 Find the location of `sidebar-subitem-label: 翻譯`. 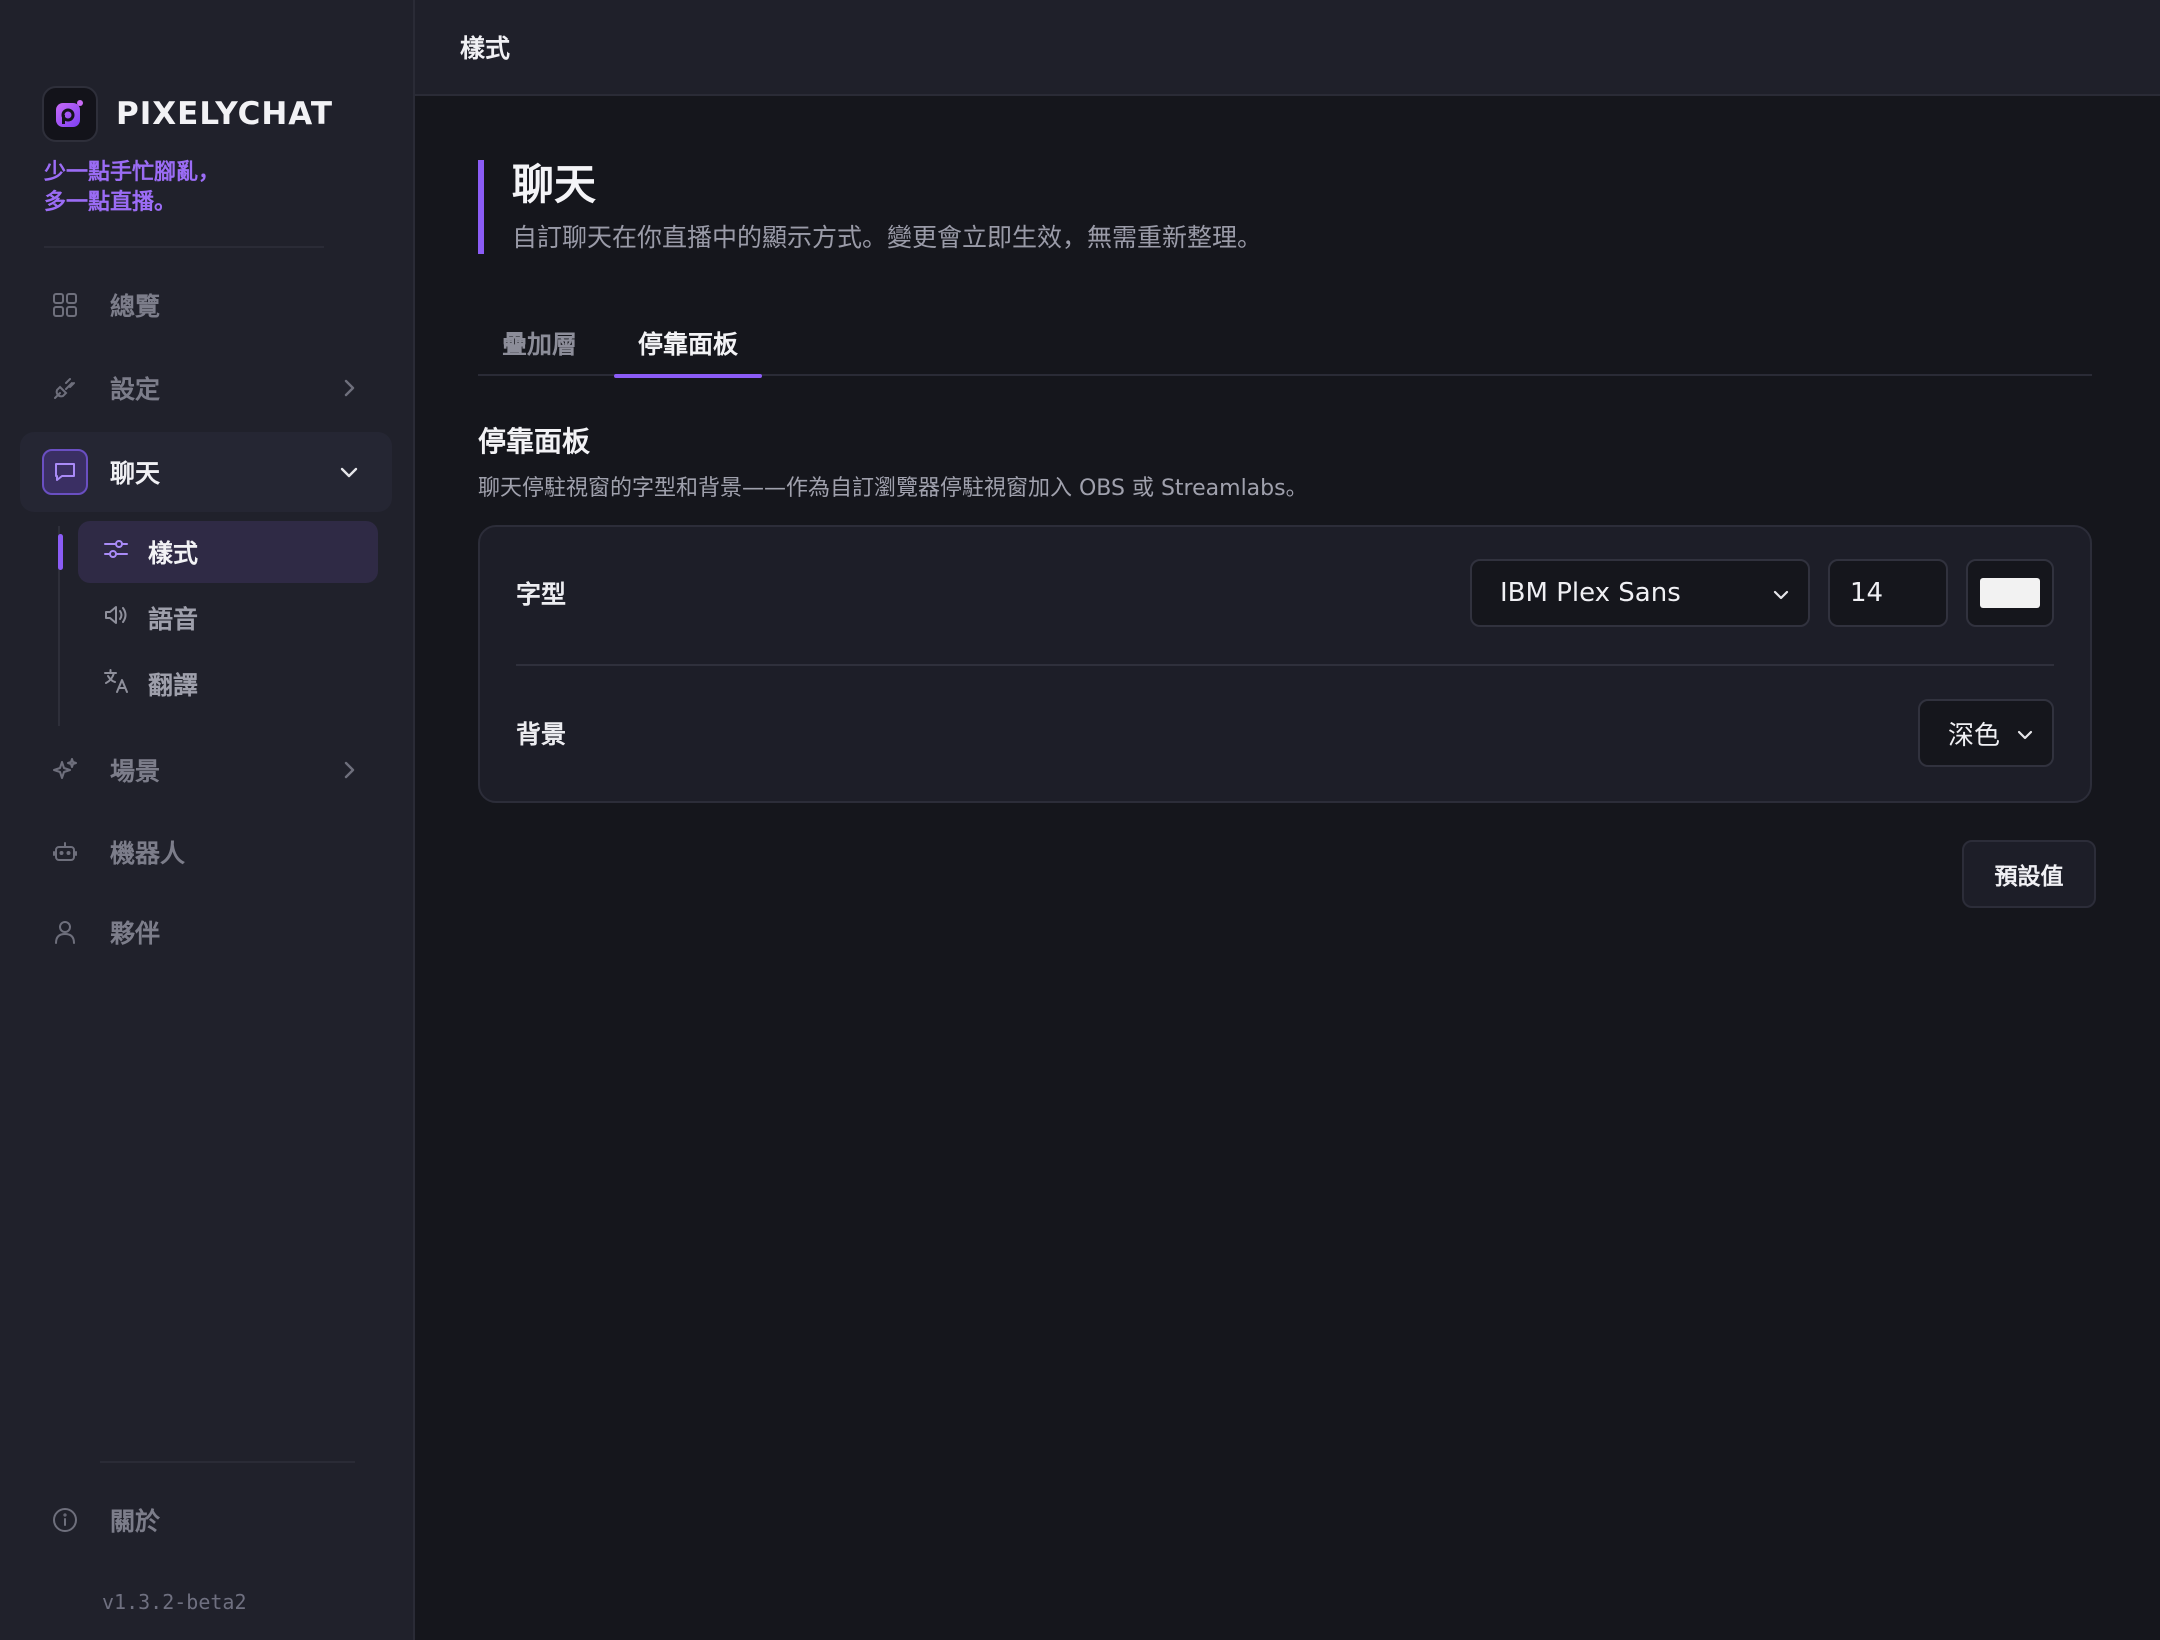

sidebar-subitem-label: 翻譯 is located at coordinates (173, 685).